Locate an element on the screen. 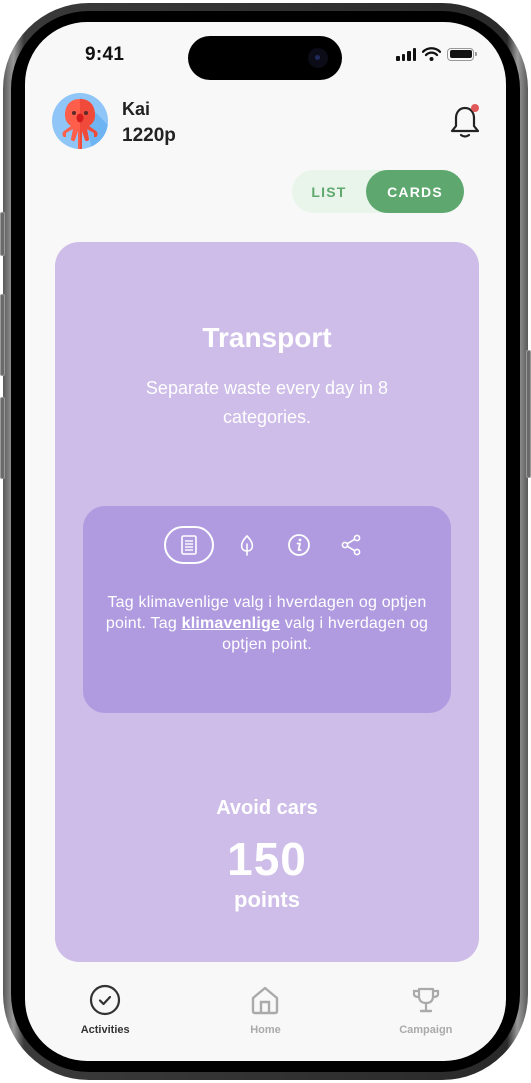  activity-points-unit: points is located at coordinates (267, 899).